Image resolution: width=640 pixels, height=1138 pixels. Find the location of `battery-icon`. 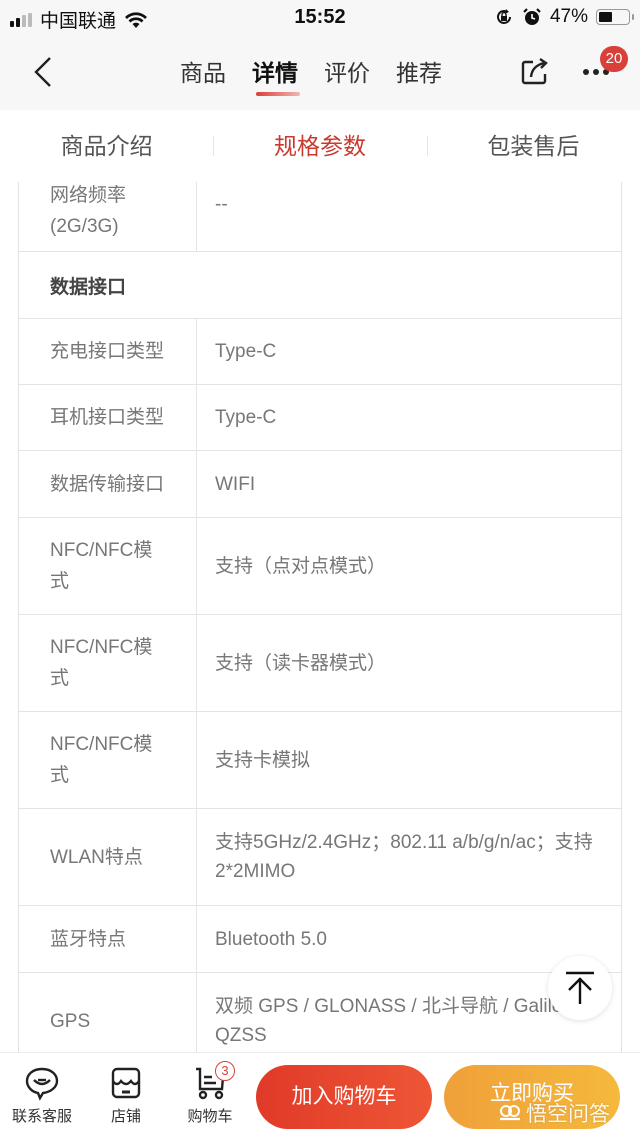

battery-icon is located at coordinates (615, 17).